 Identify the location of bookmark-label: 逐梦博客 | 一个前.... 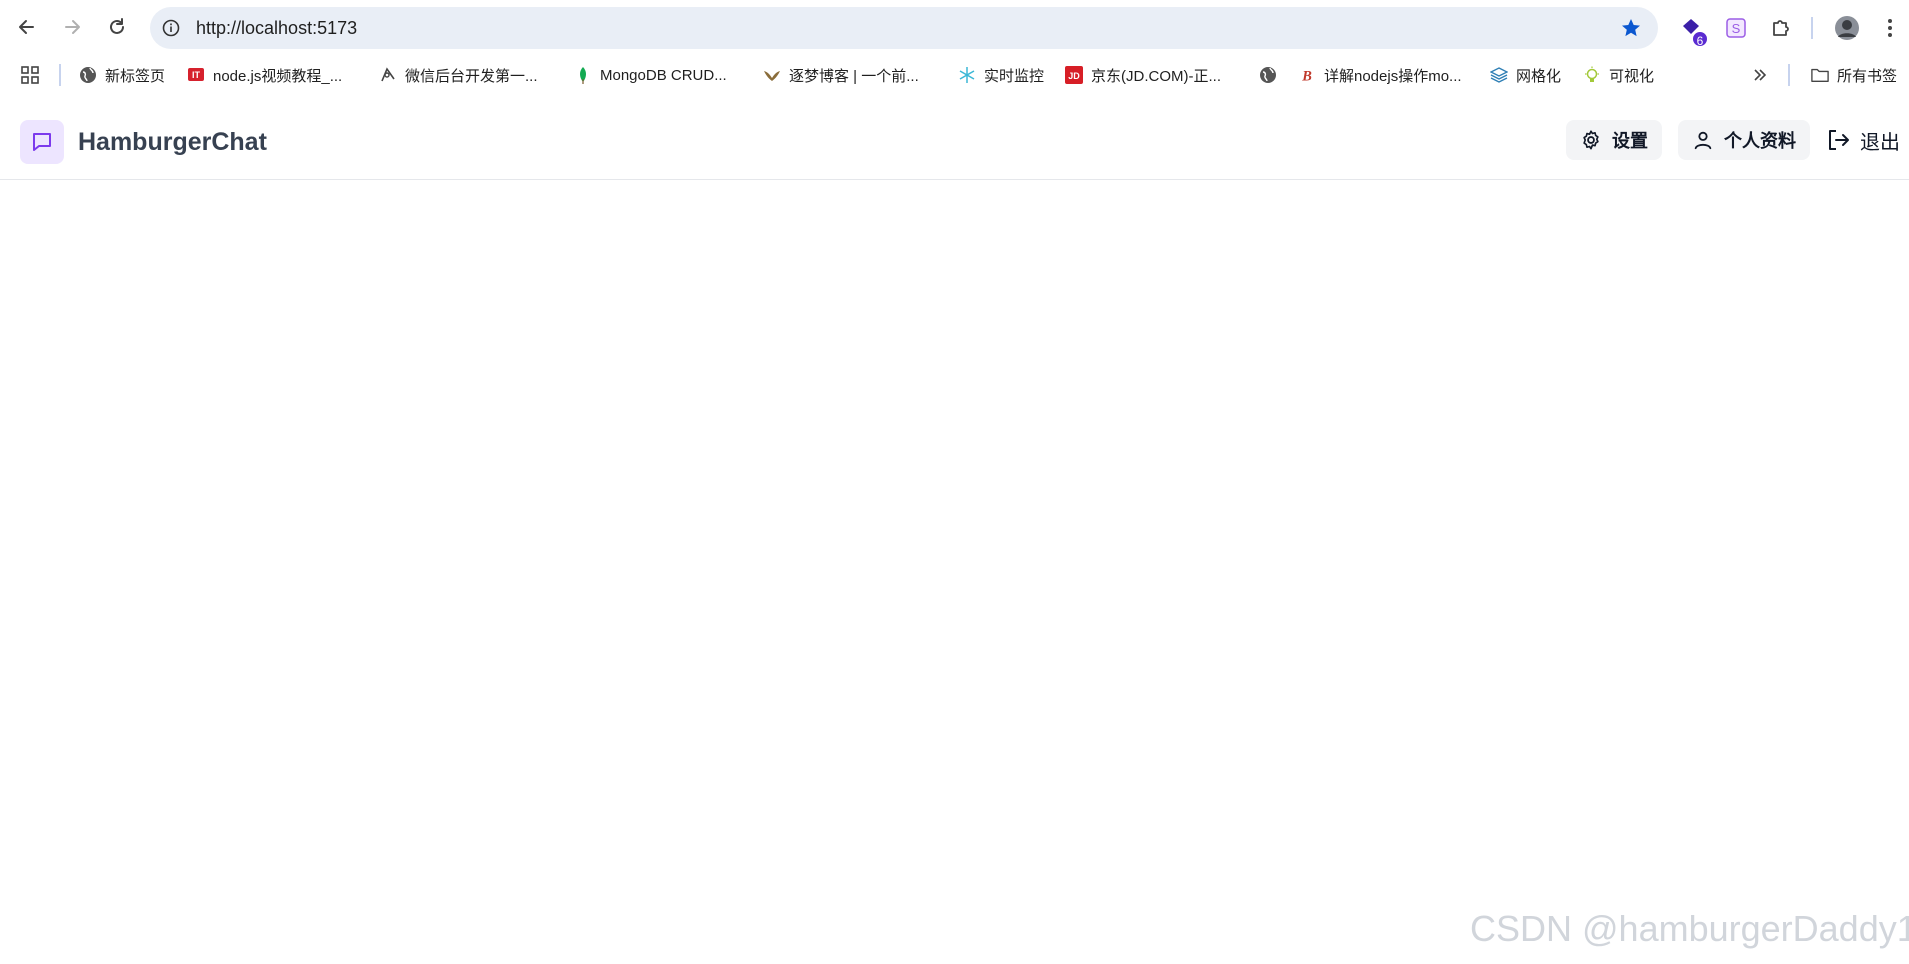
(854, 76).